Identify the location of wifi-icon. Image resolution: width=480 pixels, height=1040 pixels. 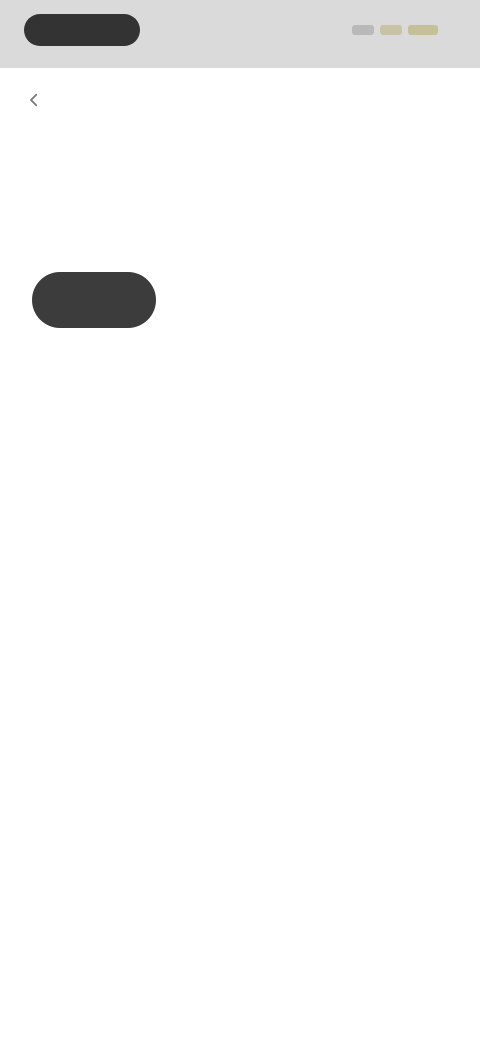
(391, 30).